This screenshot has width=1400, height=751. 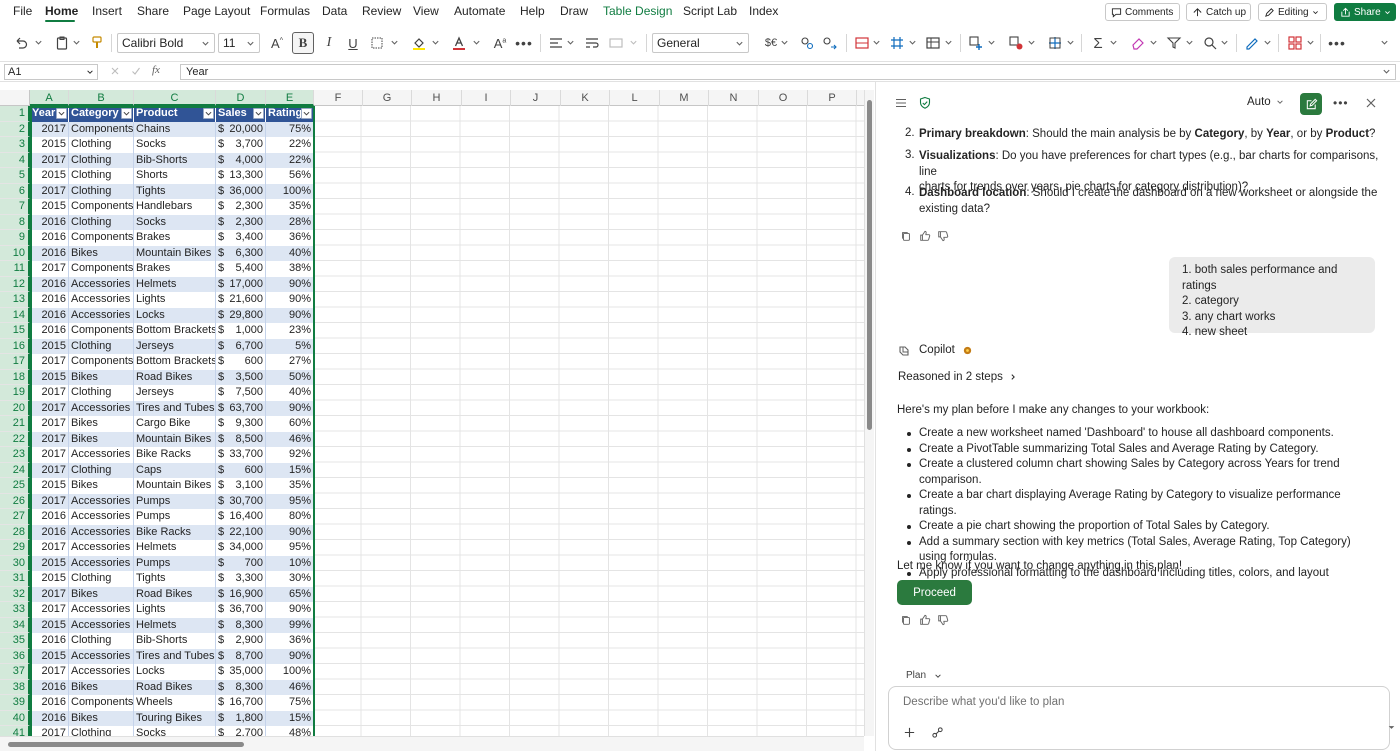 What do you see at coordinates (101, 331) in the screenshot?
I see `category-cell: Components` at bounding box center [101, 331].